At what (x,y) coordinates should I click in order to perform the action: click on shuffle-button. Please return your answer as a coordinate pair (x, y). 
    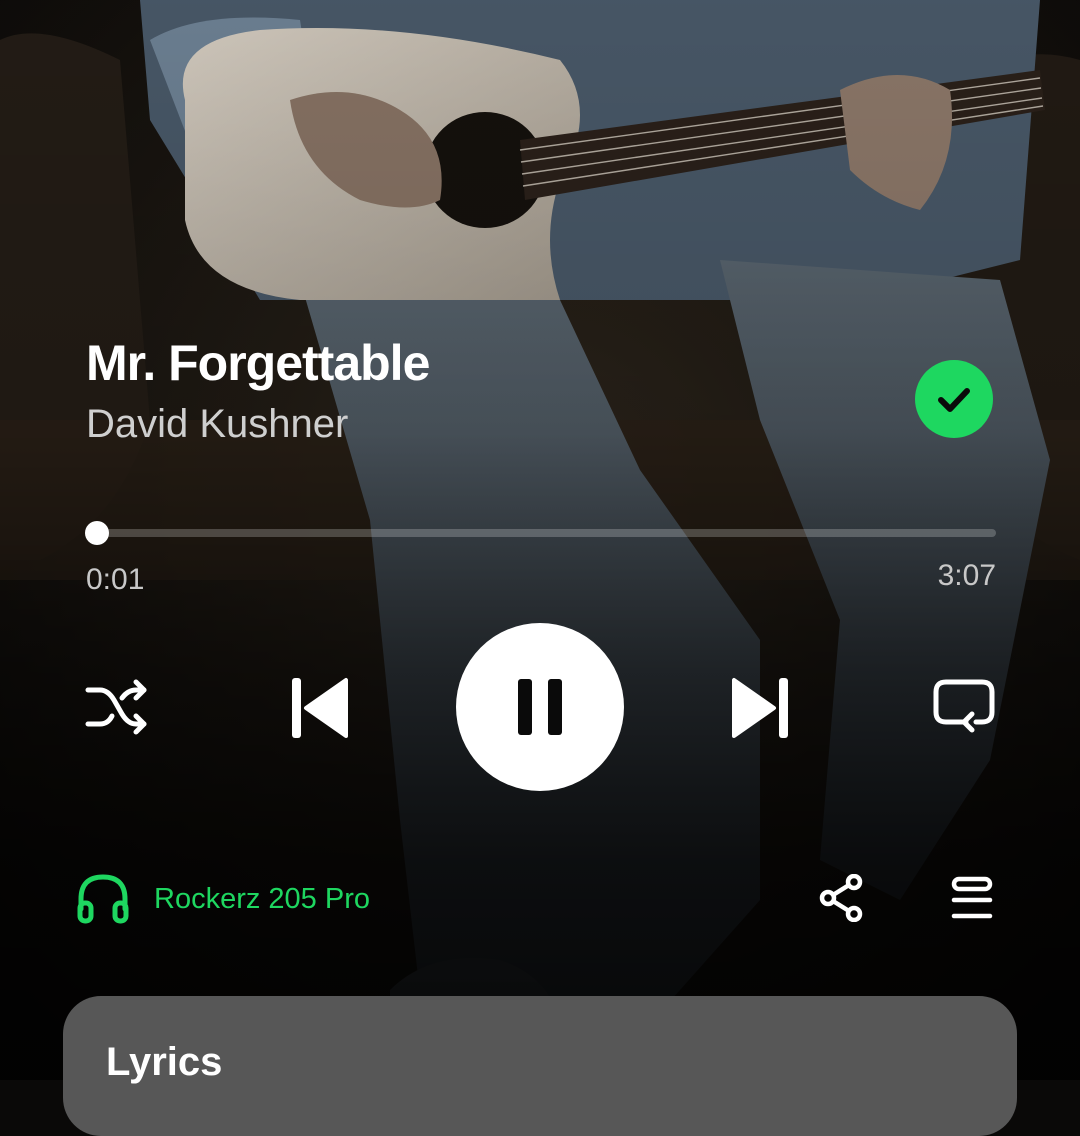
    Looking at the image, I should click on (117, 707).